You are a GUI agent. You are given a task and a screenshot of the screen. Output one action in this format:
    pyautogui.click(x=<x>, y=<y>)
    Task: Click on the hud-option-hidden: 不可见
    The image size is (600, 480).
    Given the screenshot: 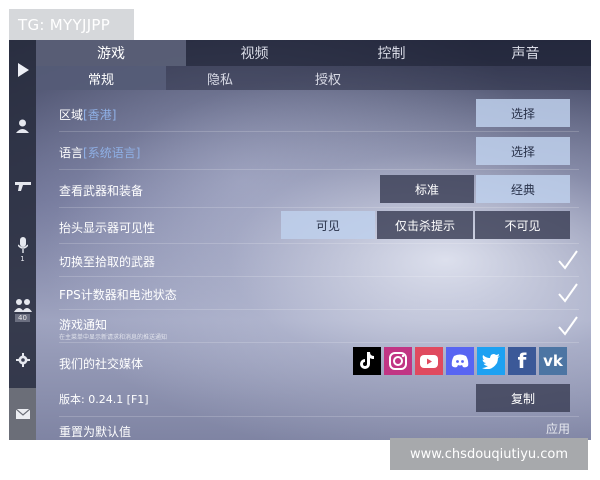 What is the action you would take?
    pyautogui.click(x=522, y=225)
    